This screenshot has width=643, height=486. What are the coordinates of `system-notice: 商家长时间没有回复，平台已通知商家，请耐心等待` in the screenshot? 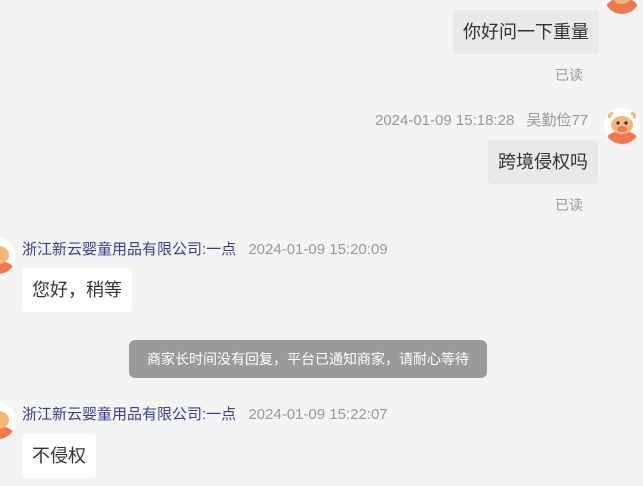 It's located at (308, 359).